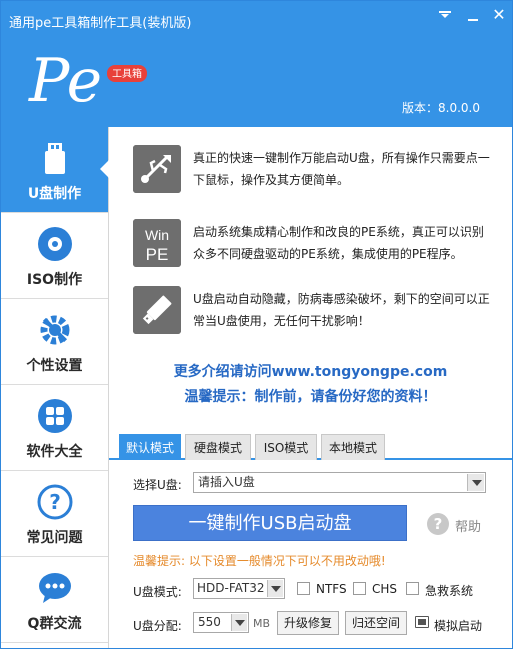 Image resolution: width=513 pixels, height=649 pixels. What do you see at coordinates (55, 330) in the screenshot?
I see `gear-wrench-icon` at bounding box center [55, 330].